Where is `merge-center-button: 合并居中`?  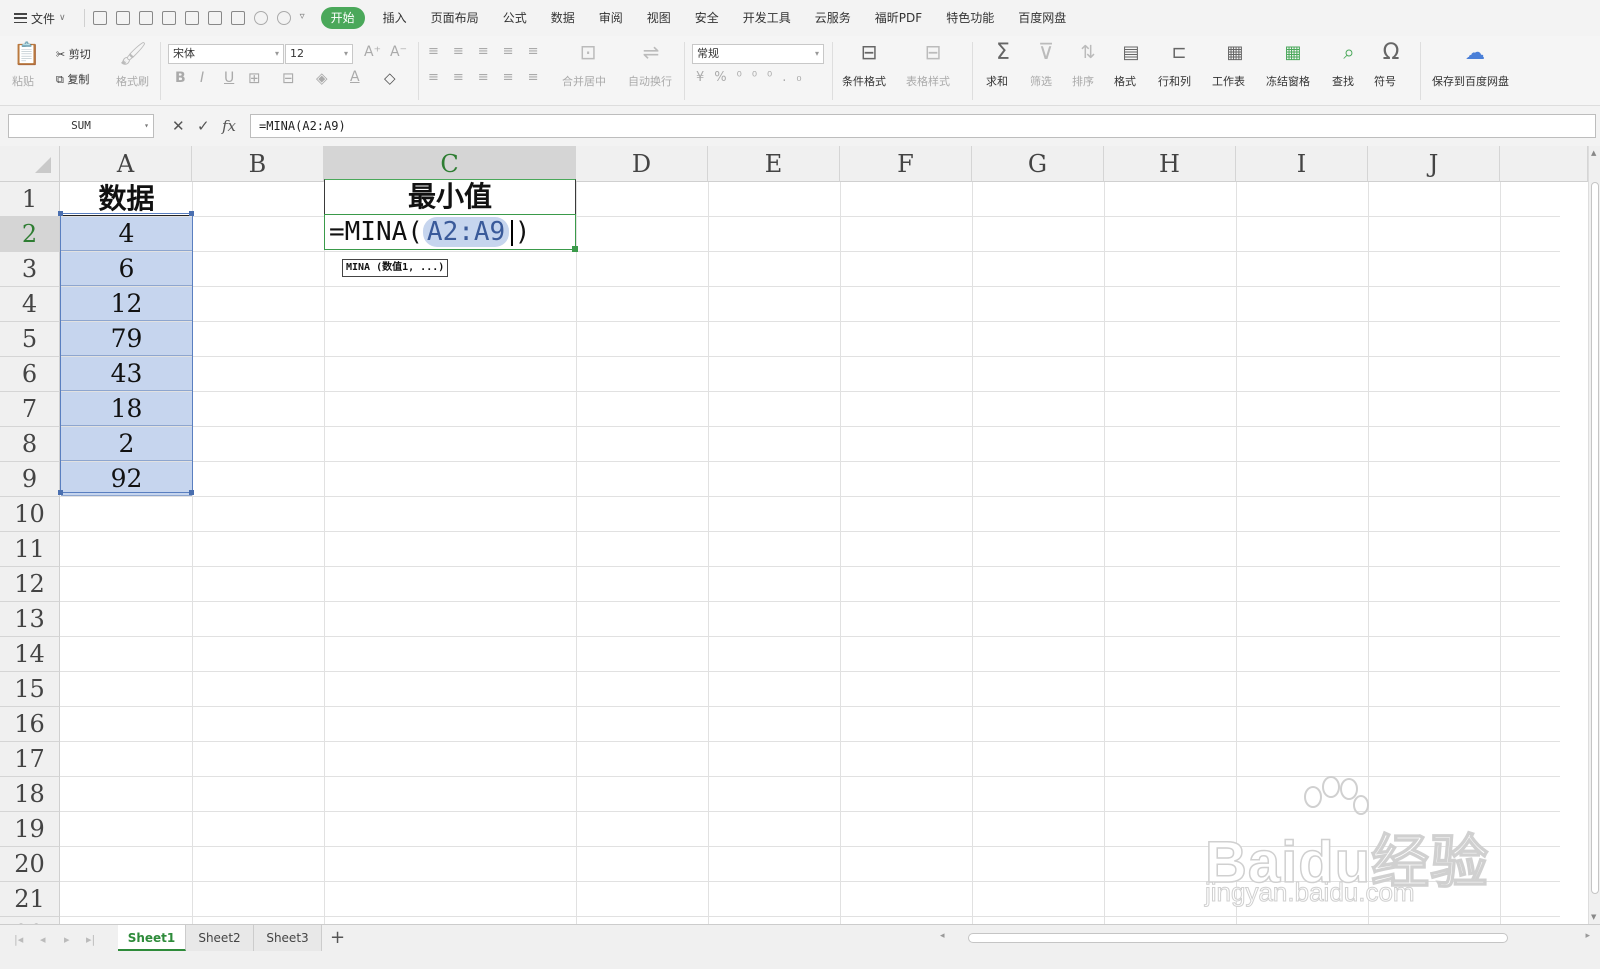 merge-center-button: 合并居中 is located at coordinates (584, 81).